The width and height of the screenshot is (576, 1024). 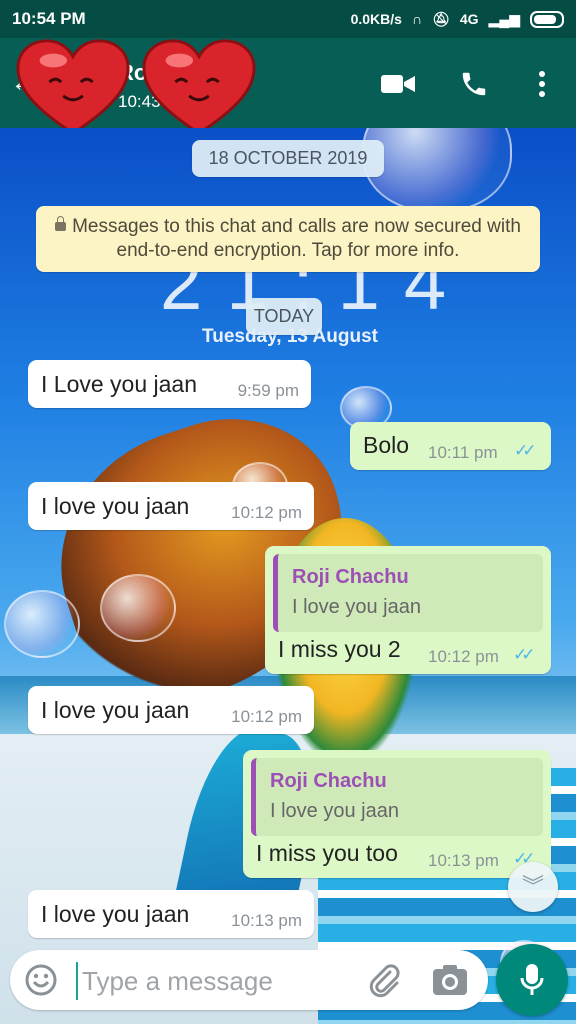 What do you see at coordinates (288, 86) in the screenshot?
I see `chat-header: ← Roji Chachu 10:43` at bounding box center [288, 86].